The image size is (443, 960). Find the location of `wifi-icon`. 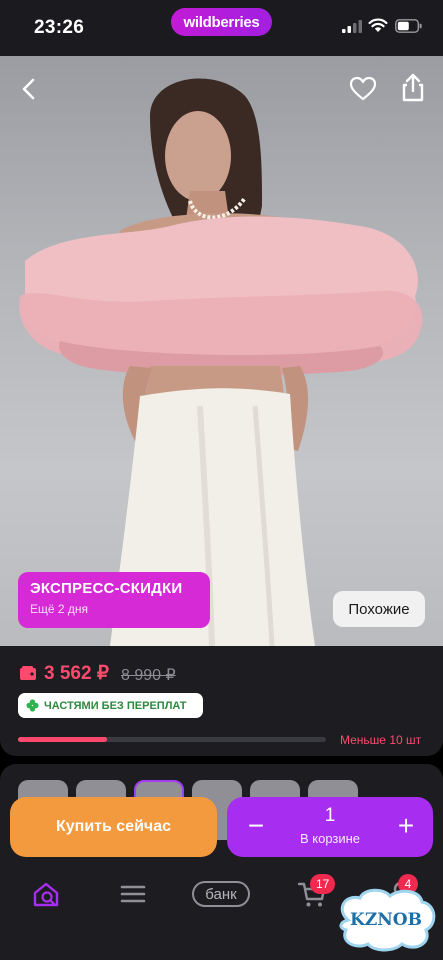

wifi-icon is located at coordinates (378, 25).